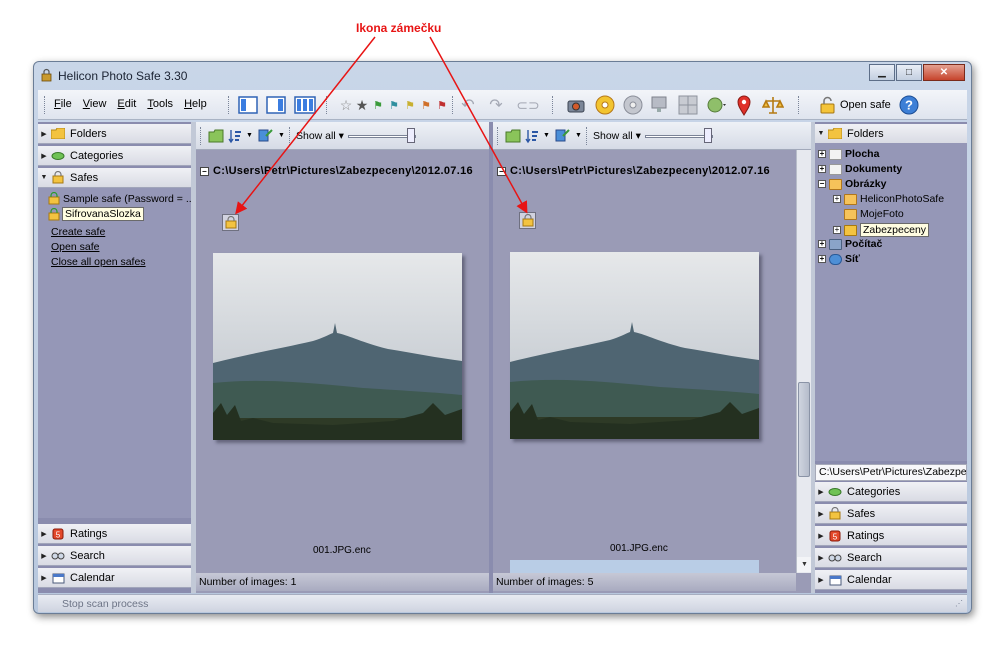  Describe the element at coordinates (63, 104) in the screenshot. I see `menu-file: File` at that location.